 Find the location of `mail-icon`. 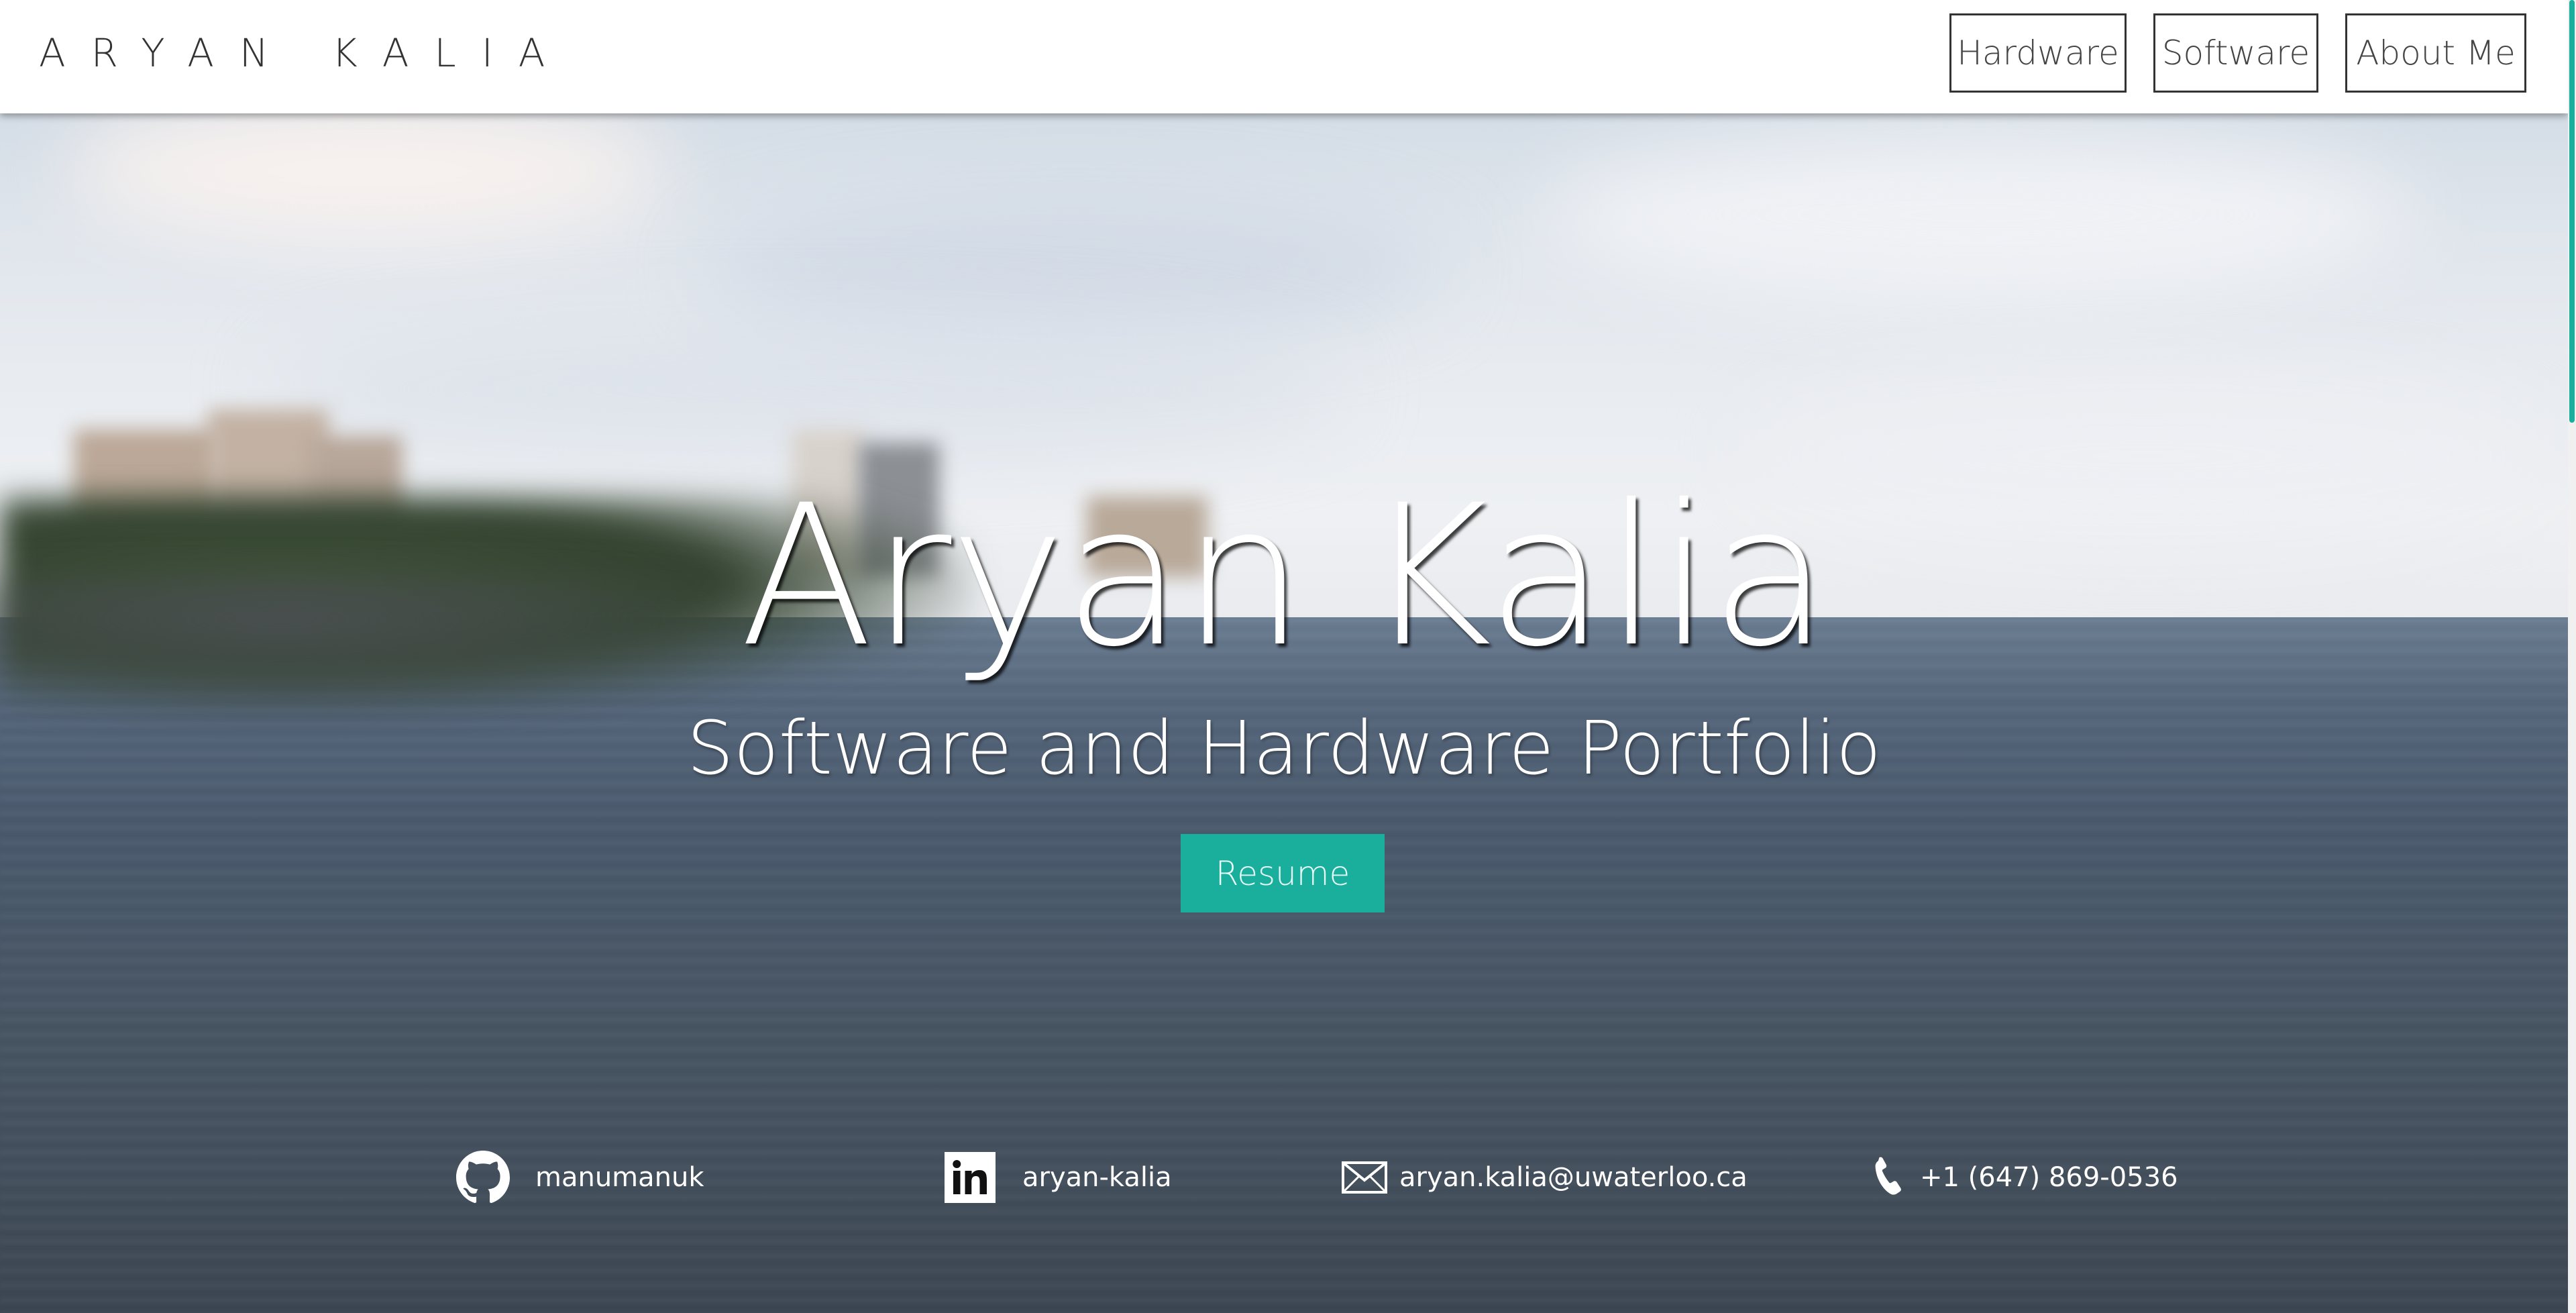

mail-icon is located at coordinates (1364, 1177).